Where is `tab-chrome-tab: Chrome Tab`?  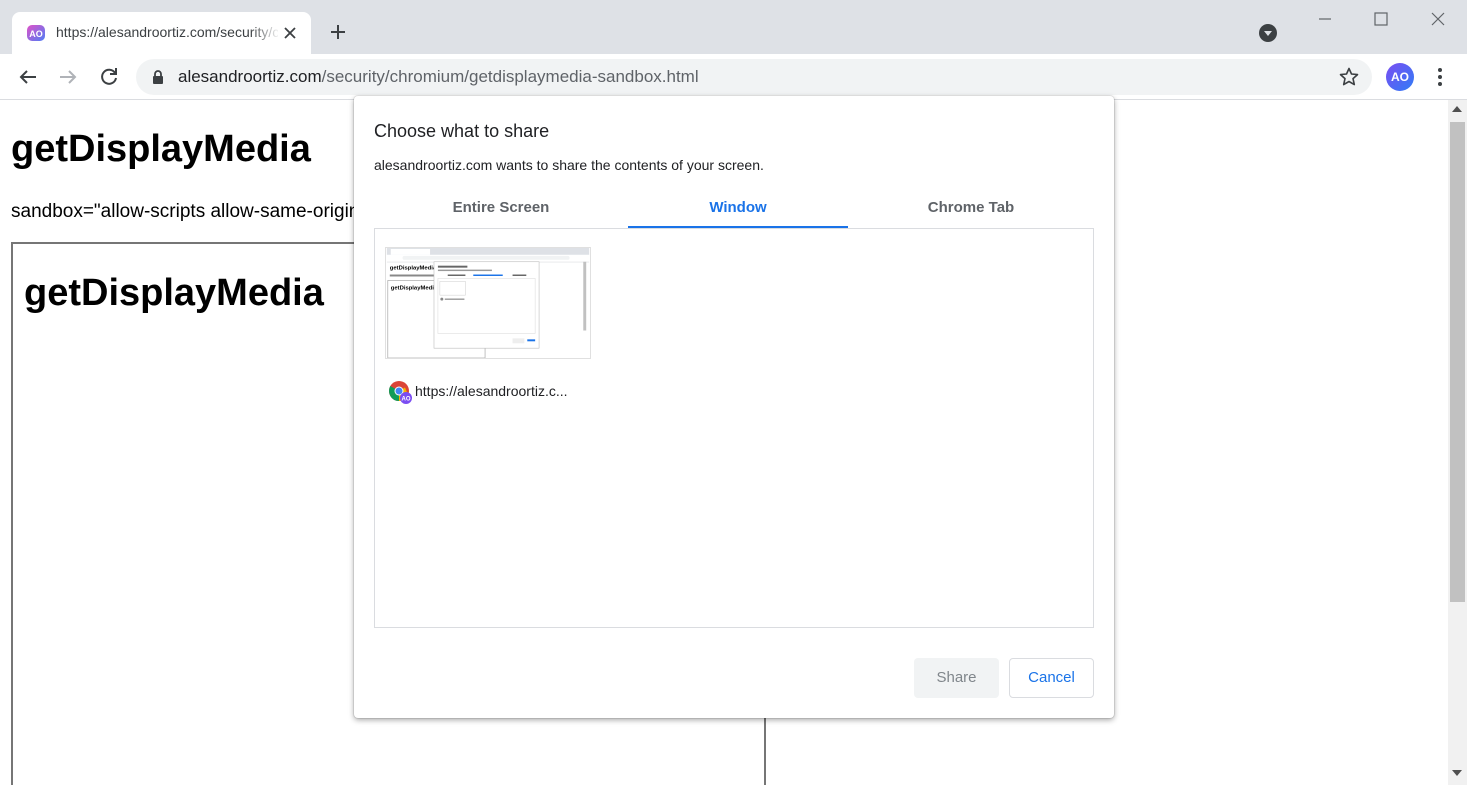 tab-chrome-tab: Chrome Tab is located at coordinates (971, 214).